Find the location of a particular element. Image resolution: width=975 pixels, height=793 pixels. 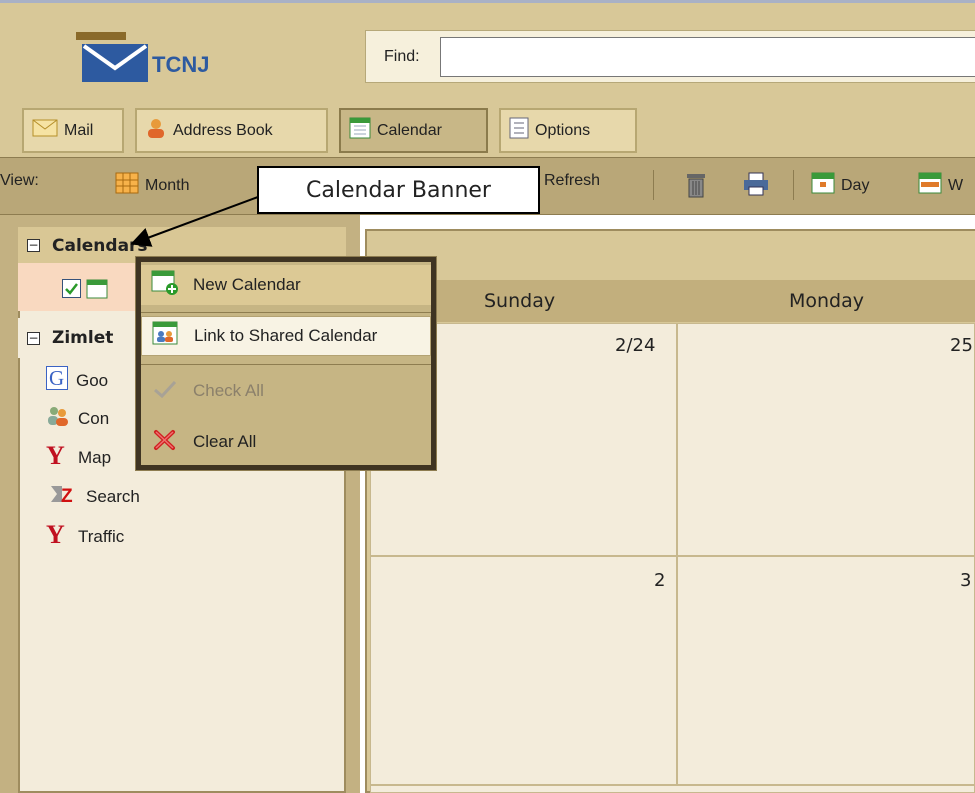

clear-all-menu-item: Clear All is located at coordinates (286, 442).